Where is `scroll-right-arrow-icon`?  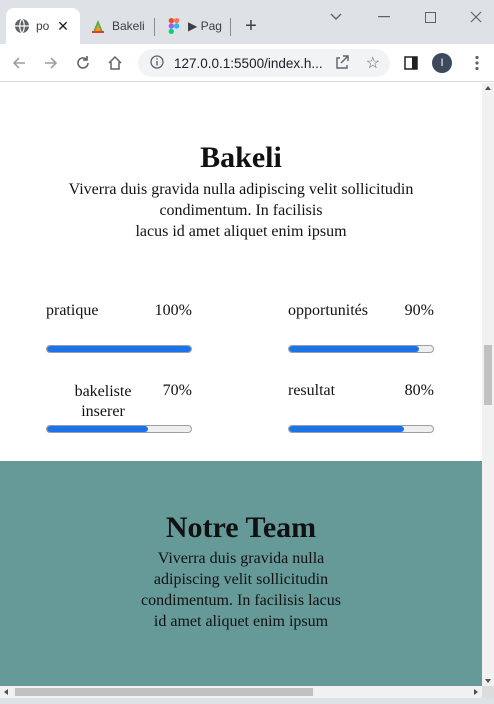 scroll-right-arrow-icon is located at coordinates (476, 692).